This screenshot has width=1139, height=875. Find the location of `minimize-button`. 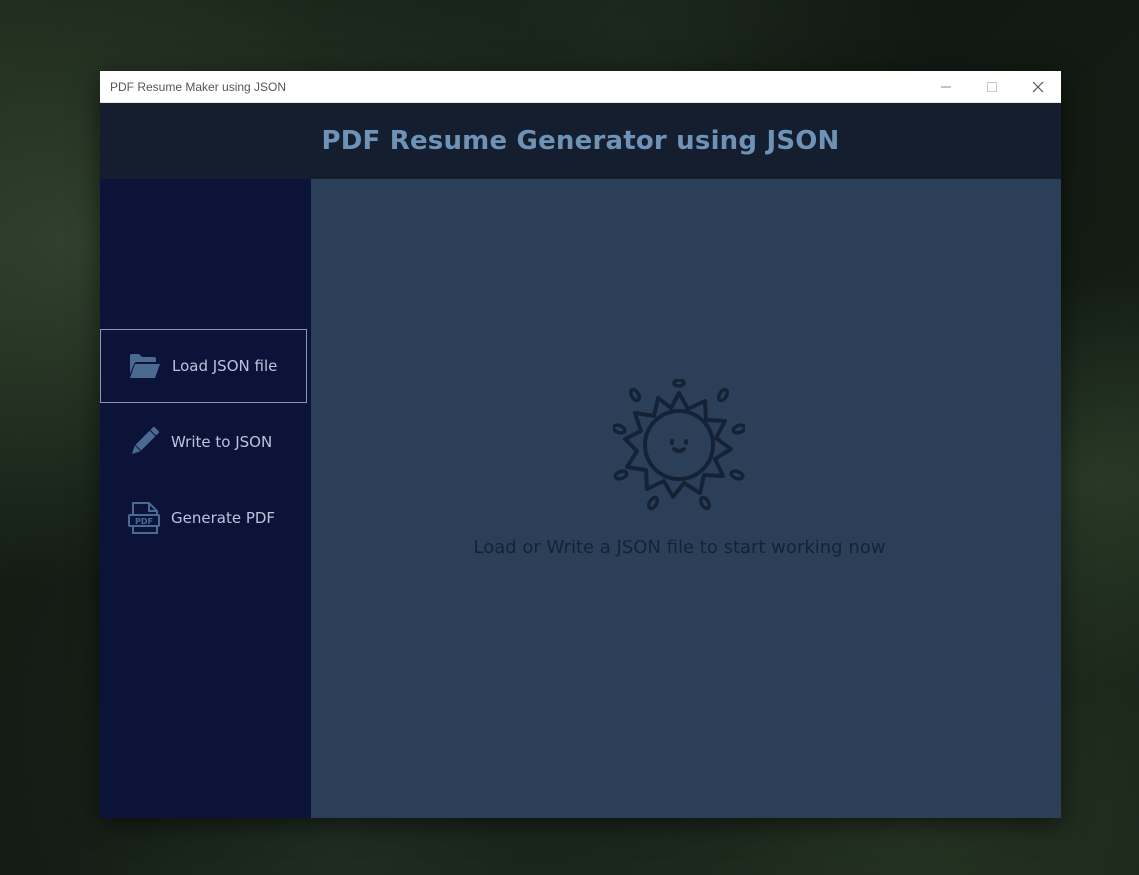

minimize-button is located at coordinates (946, 86).